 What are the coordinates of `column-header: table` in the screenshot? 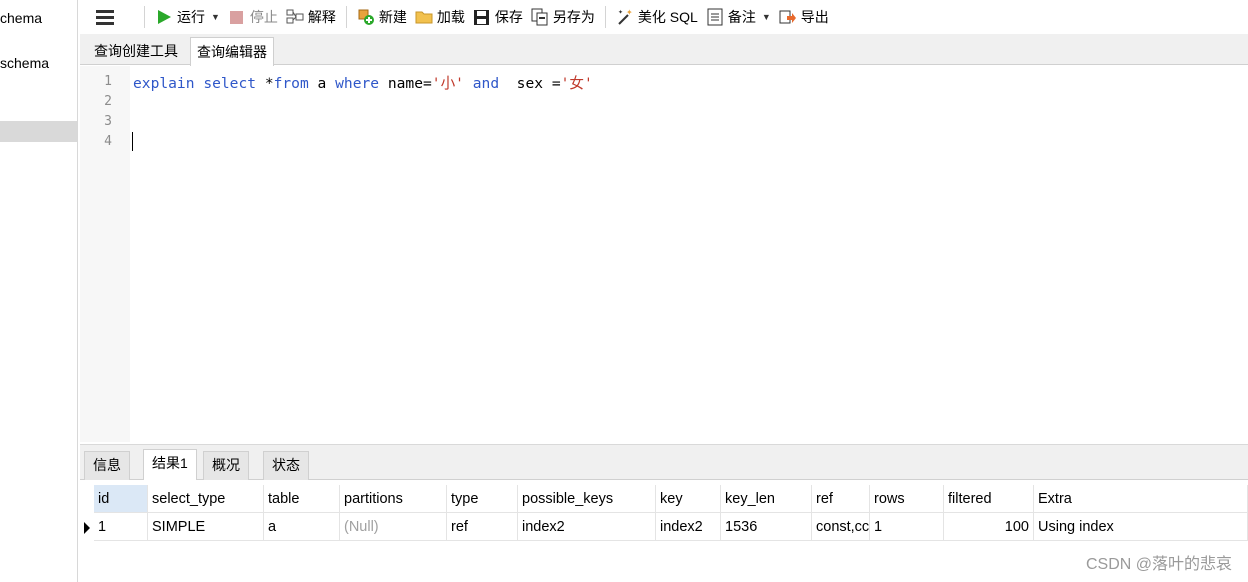 It's located at (302, 499).